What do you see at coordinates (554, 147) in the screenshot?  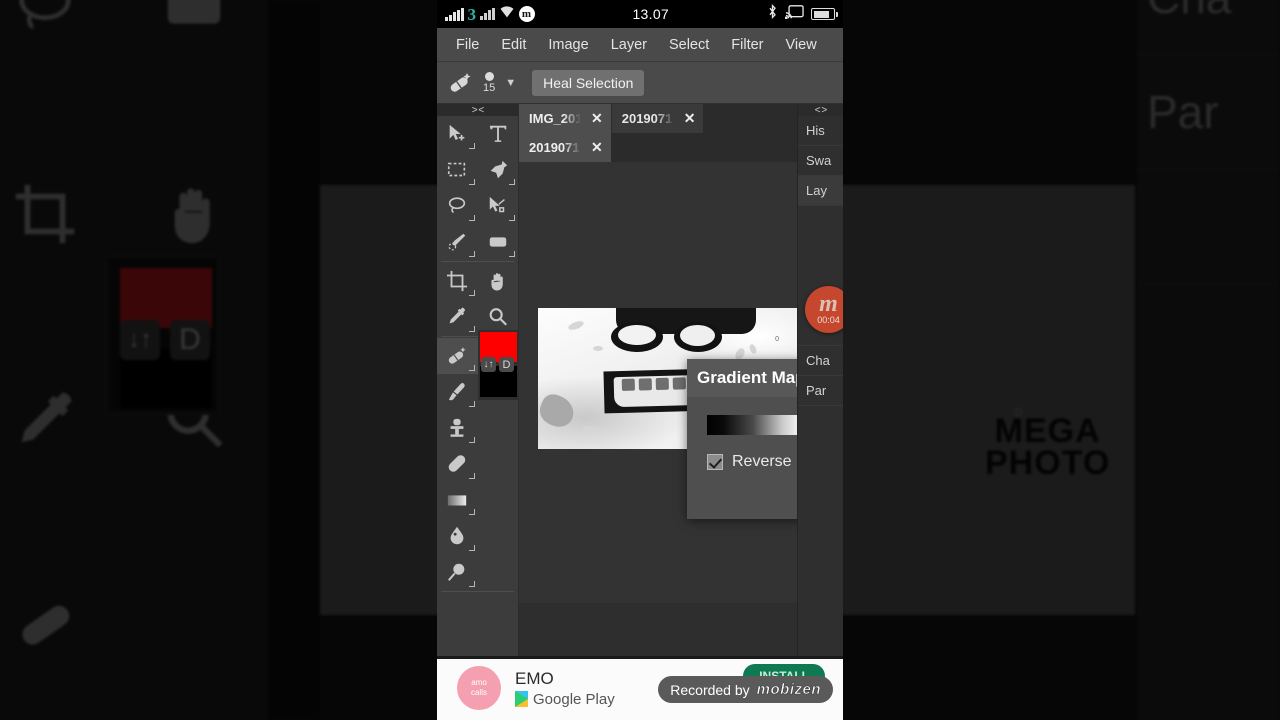 I see `tab-label: 2019071` at bounding box center [554, 147].